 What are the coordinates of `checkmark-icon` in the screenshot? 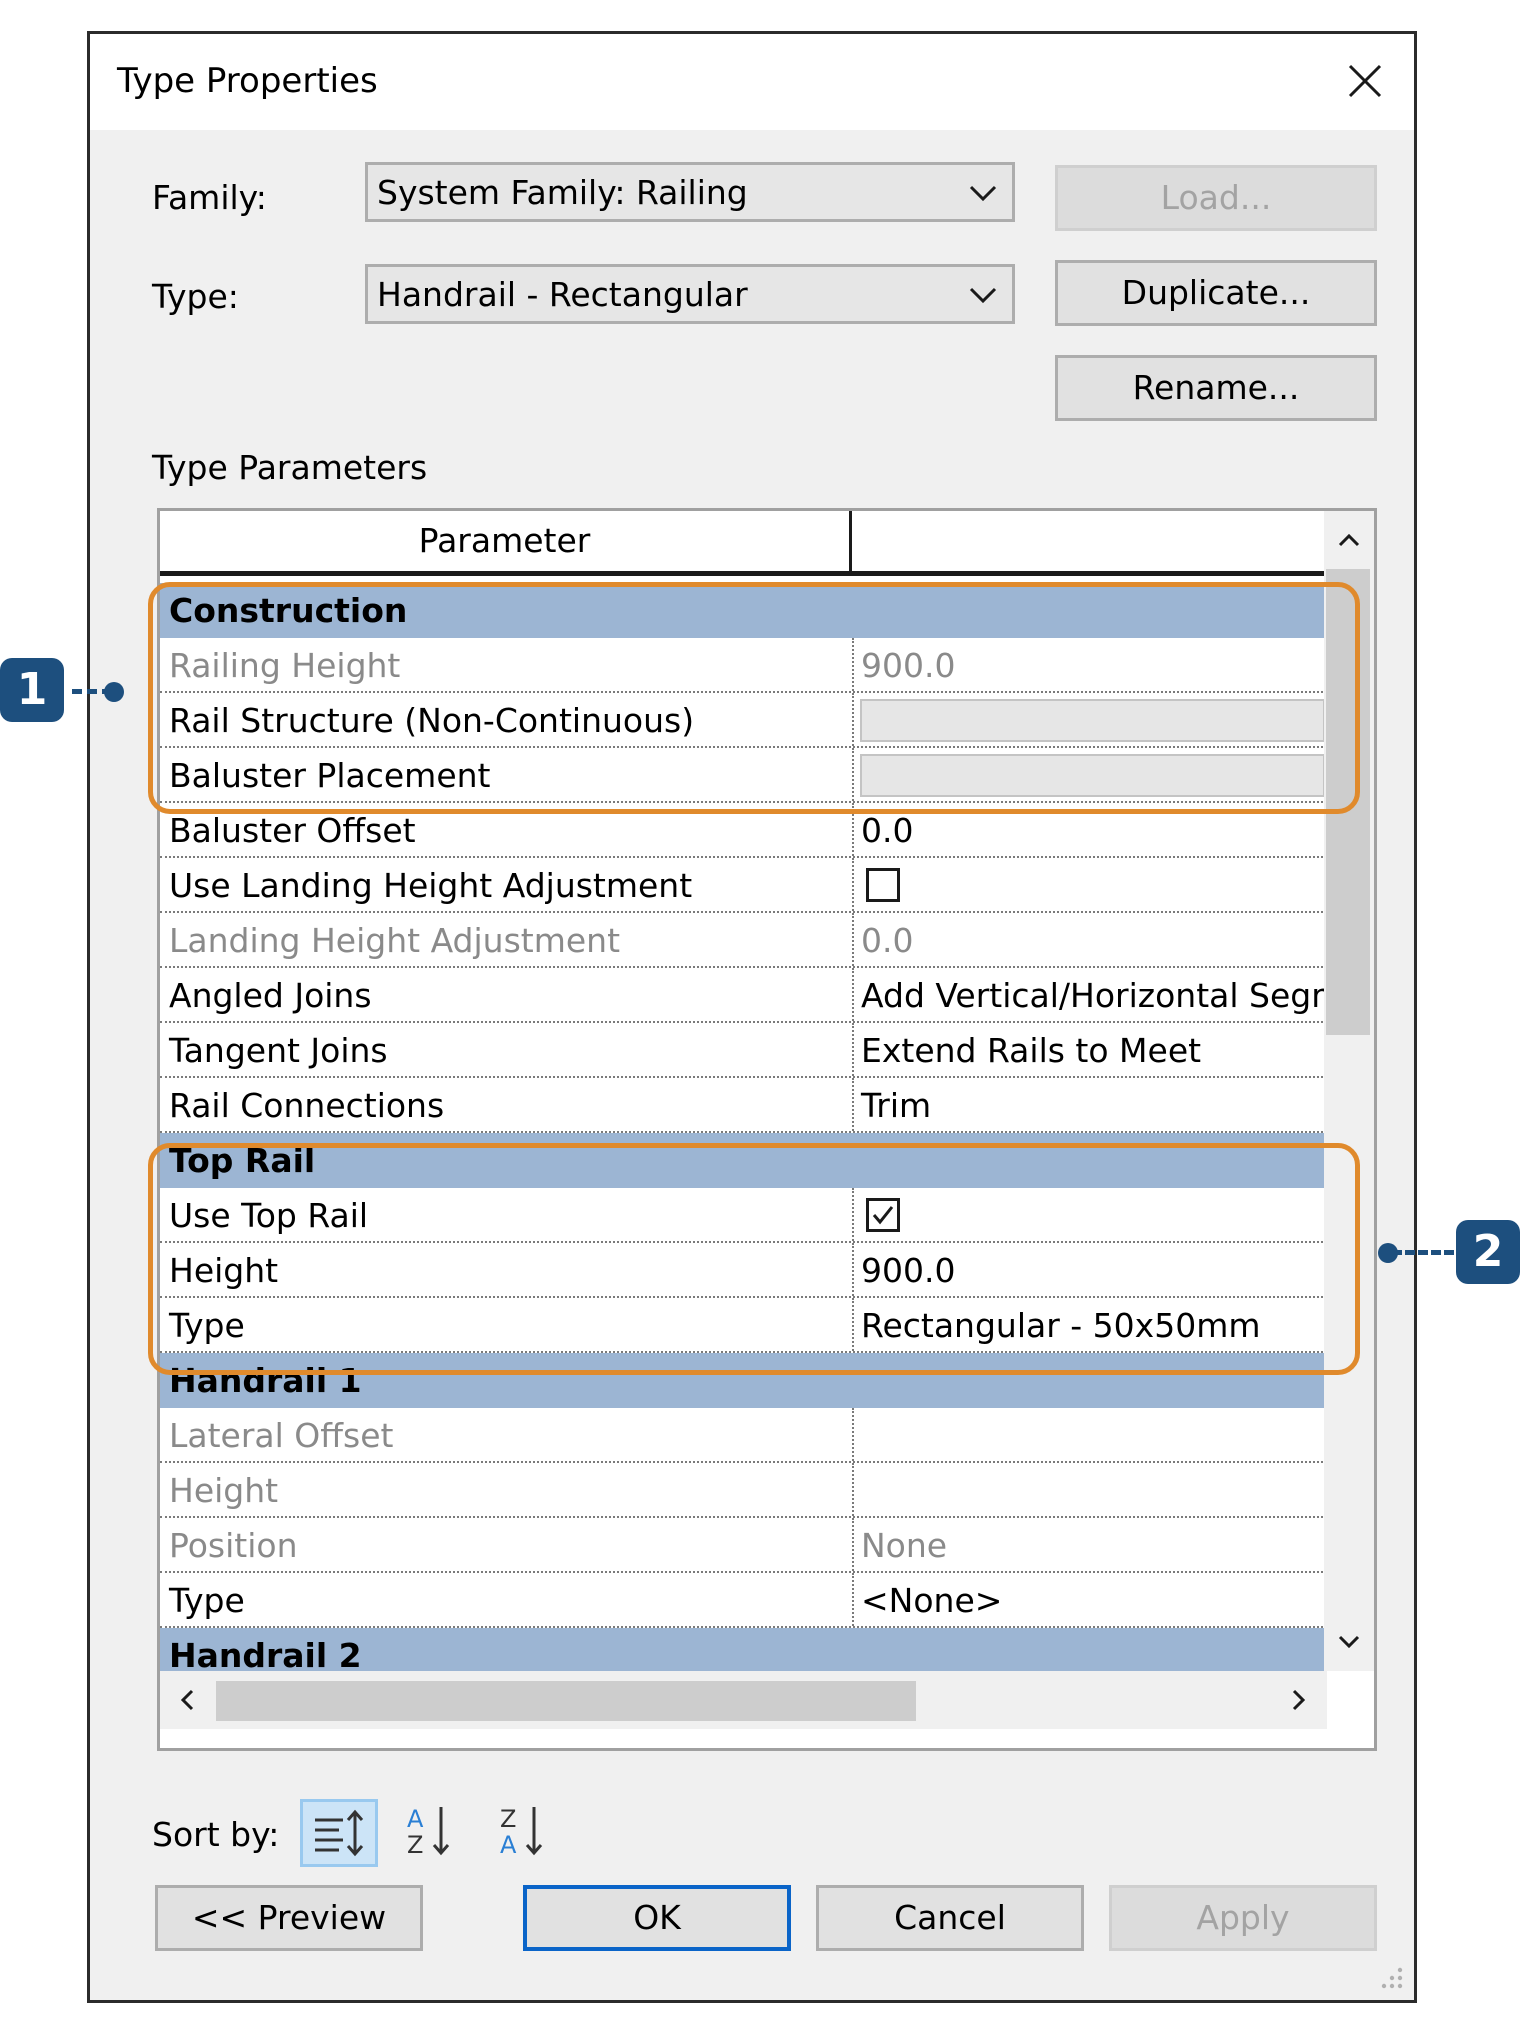 It's located at (883, 1215).